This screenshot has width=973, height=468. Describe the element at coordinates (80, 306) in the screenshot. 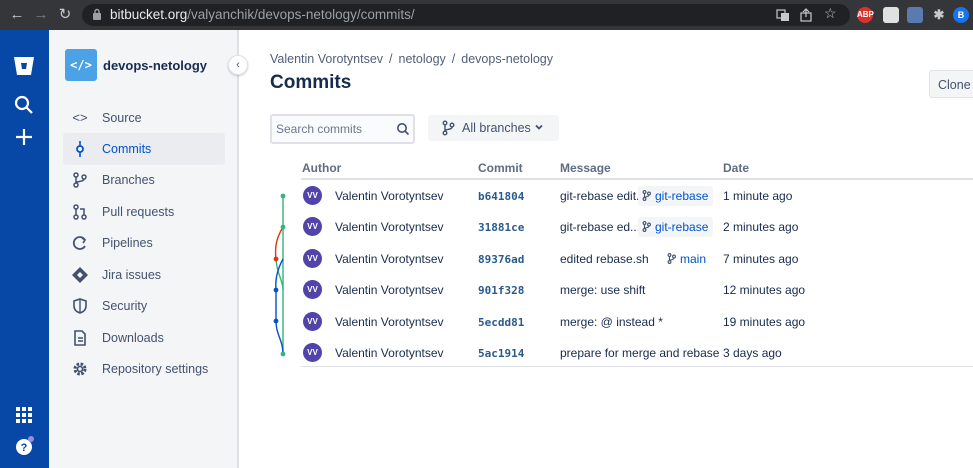

I see `shield-icon` at that location.